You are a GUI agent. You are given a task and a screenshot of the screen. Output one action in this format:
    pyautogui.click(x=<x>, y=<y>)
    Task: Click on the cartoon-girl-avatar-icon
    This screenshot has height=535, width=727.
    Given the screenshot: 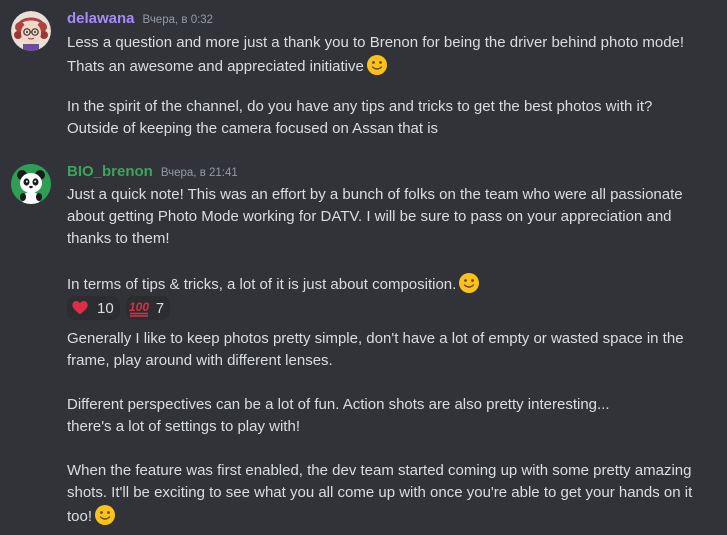 What is the action you would take?
    pyautogui.click(x=31, y=31)
    